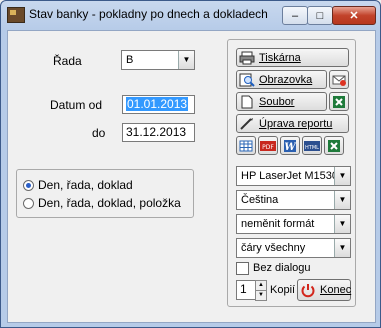 Image resolution: width=381 pixels, height=328 pixels. What do you see at coordinates (99, 133) in the screenshot?
I see `do-label: do` at bounding box center [99, 133].